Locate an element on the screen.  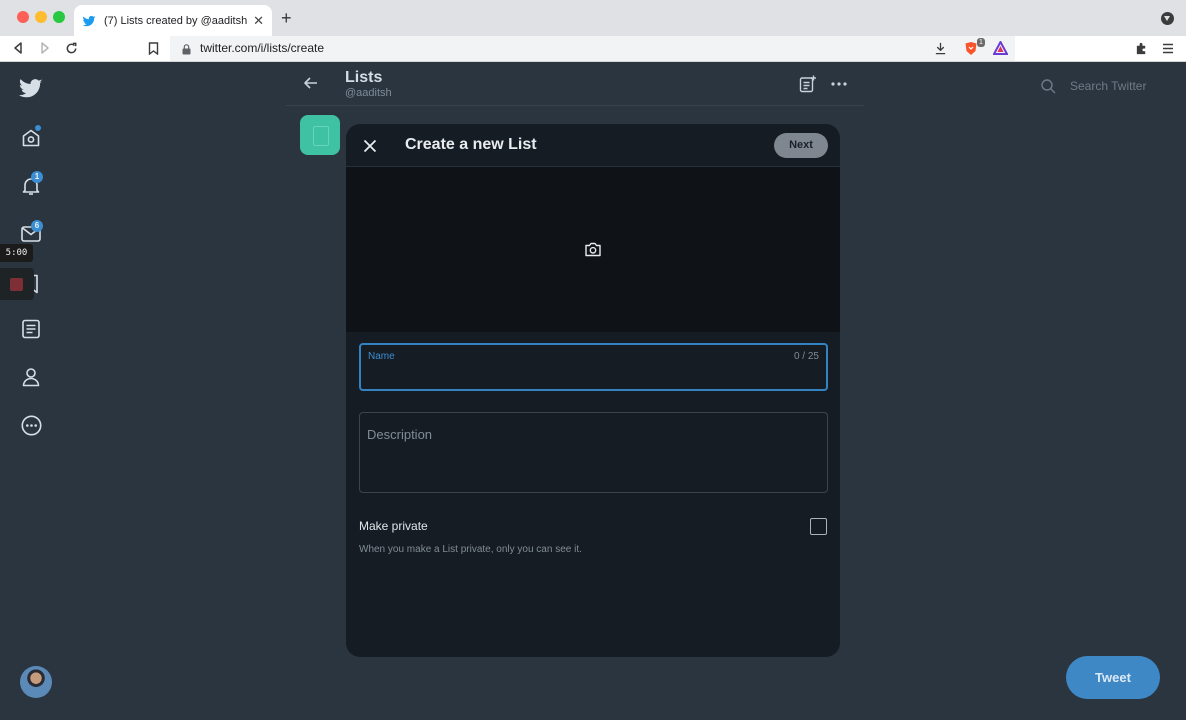
banner-upload-area is located at coordinates (593, 249).